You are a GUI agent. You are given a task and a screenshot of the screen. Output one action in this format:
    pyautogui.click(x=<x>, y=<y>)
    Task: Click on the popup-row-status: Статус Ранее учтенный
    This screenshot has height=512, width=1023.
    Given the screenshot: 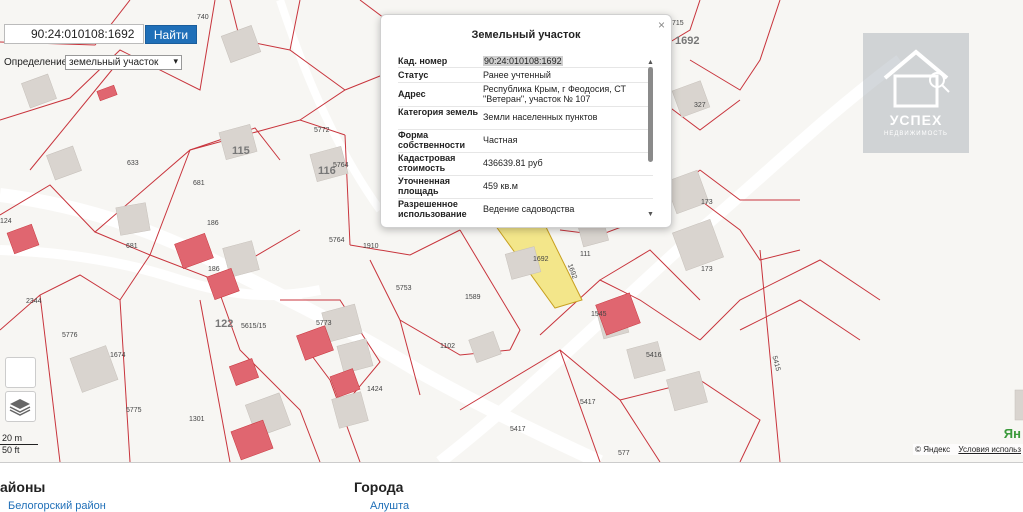 What is the action you would take?
    pyautogui.click(x=525, y=76)
    